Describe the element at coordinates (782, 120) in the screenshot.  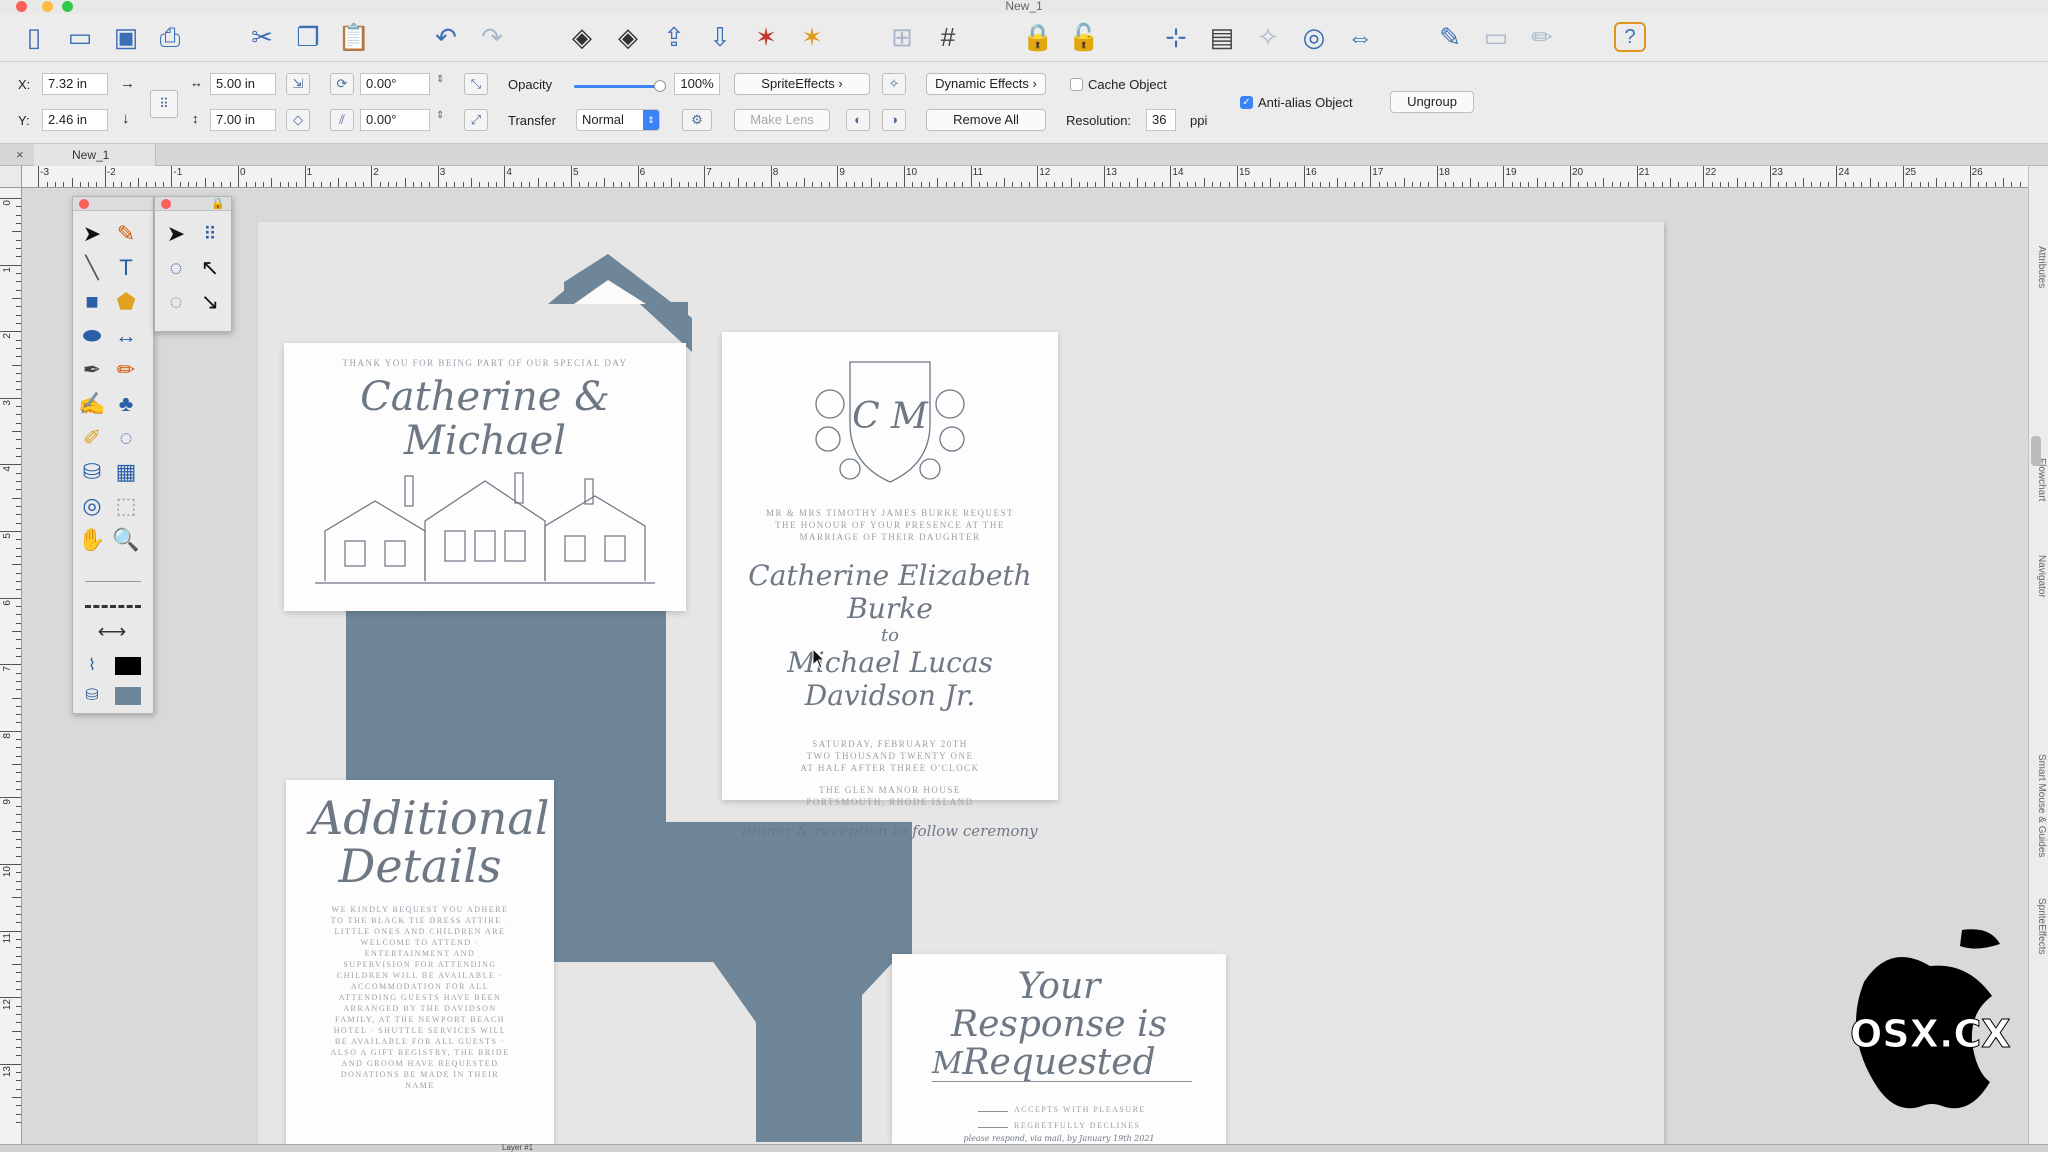
I see `make-lens-button: Make Lens` at that location.